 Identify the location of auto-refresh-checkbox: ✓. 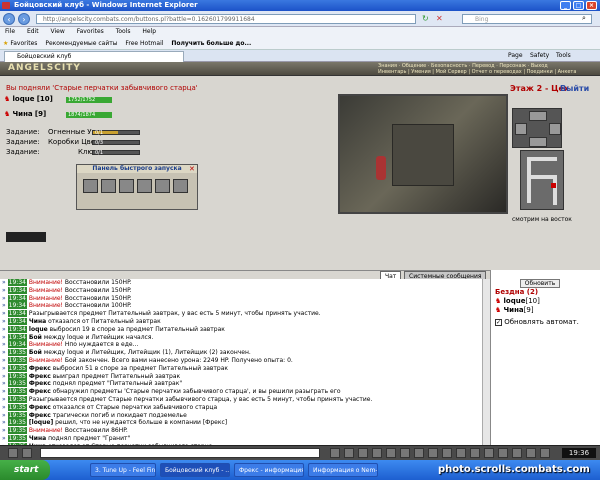
(498, 322).